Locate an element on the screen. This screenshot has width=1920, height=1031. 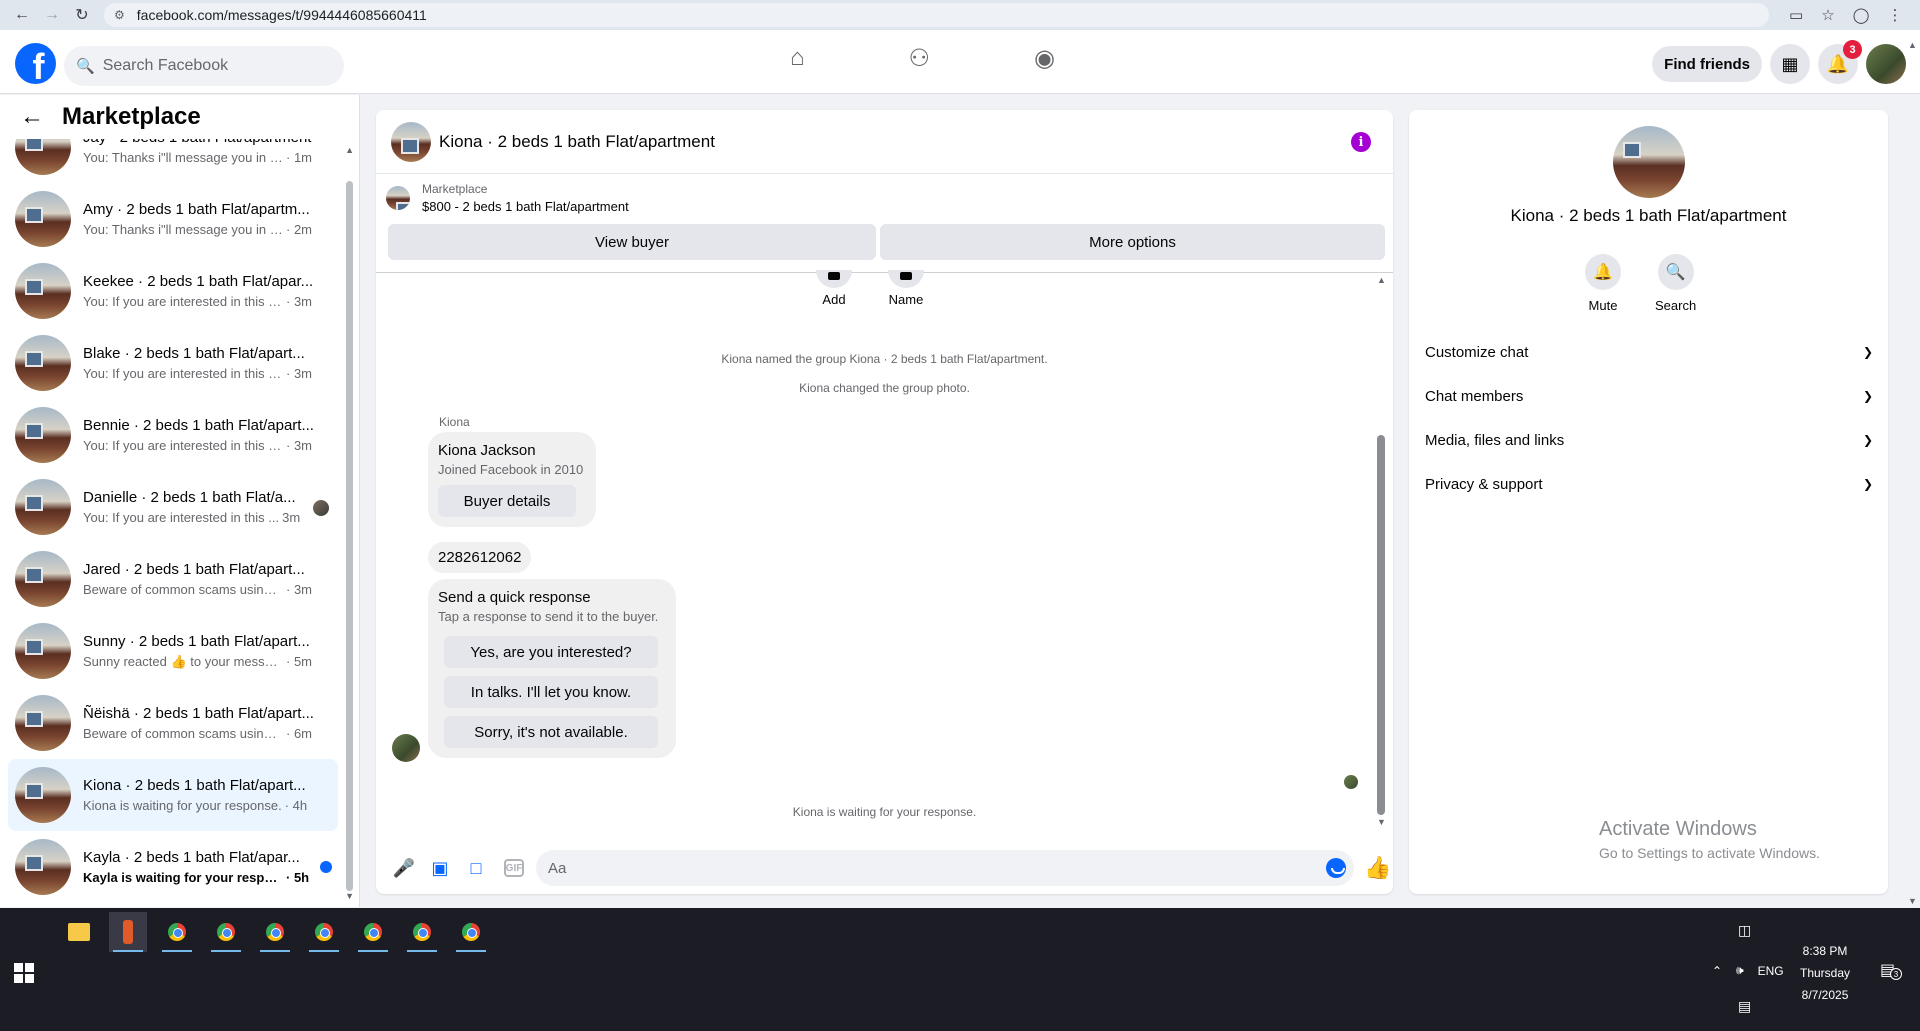
message-input: Aa is located at coordinates (945, 868).